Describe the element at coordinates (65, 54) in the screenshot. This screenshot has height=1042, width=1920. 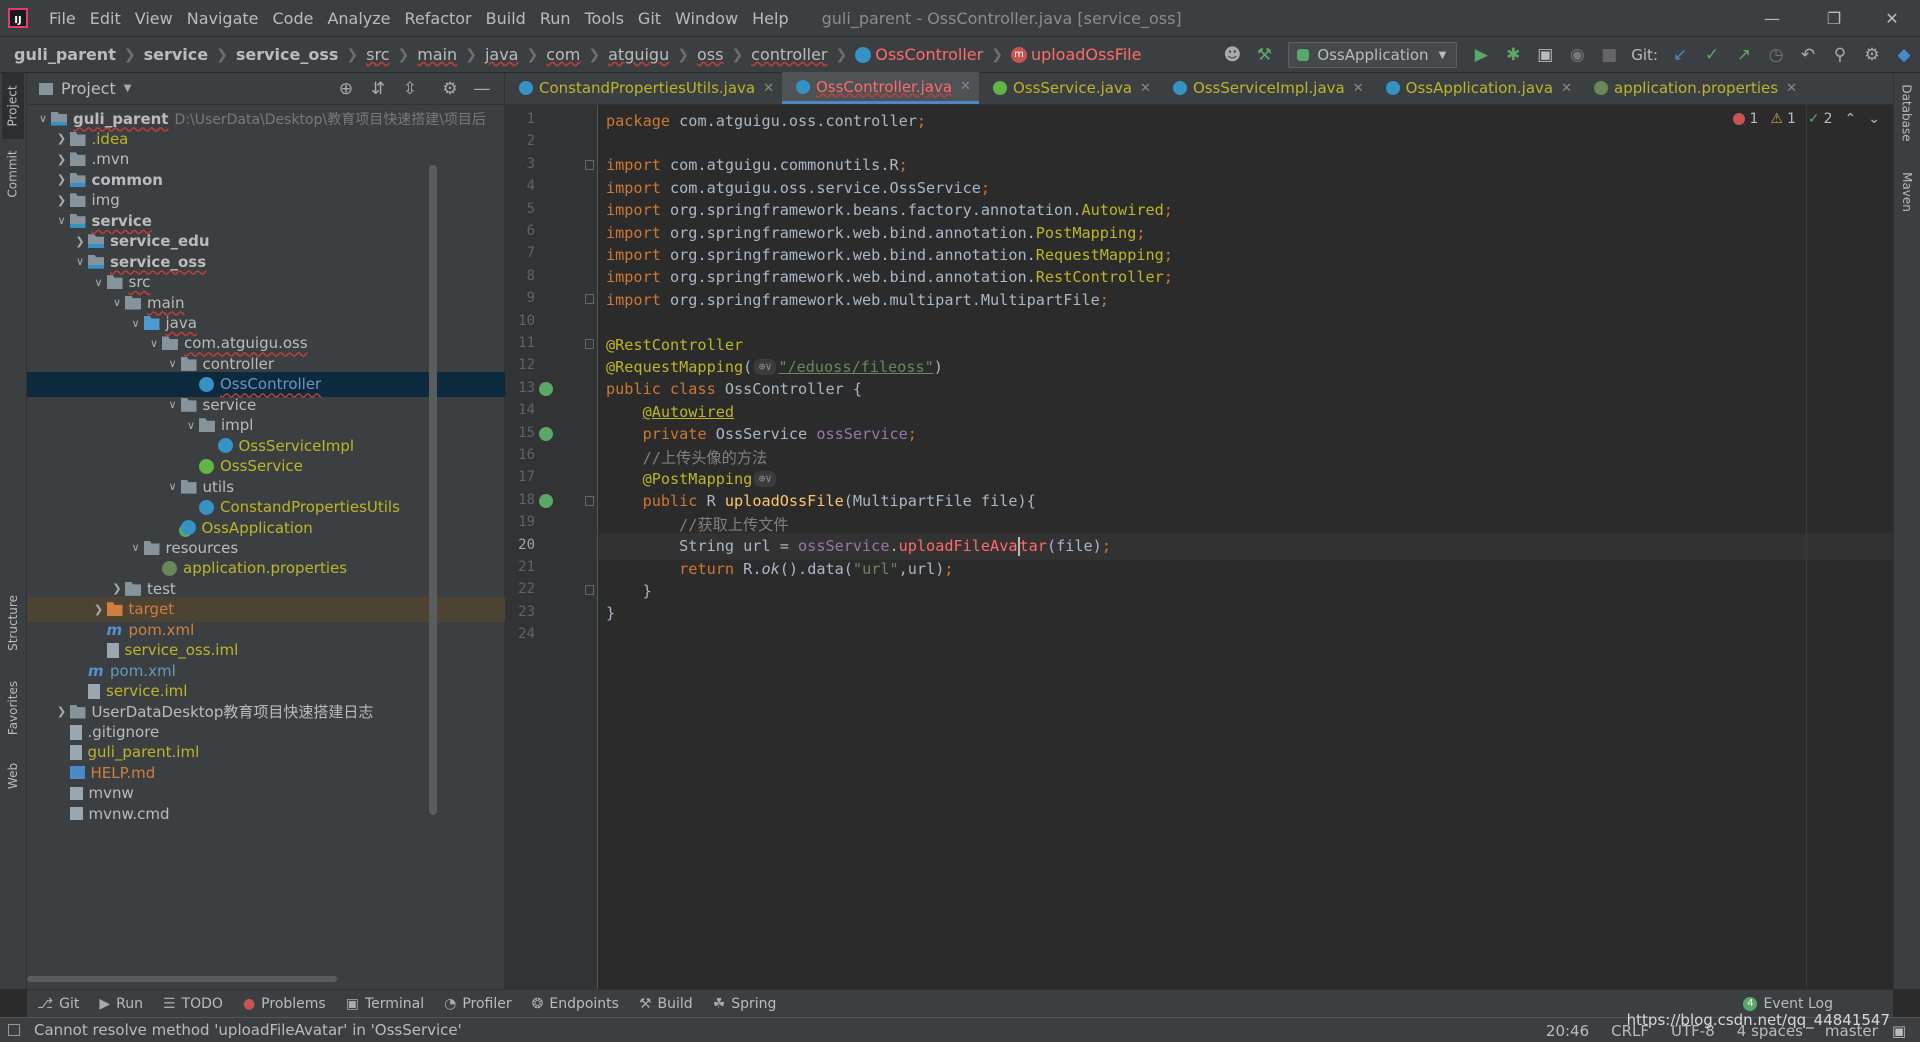
I see `breadcrumb-item: guli_parent` at that location.